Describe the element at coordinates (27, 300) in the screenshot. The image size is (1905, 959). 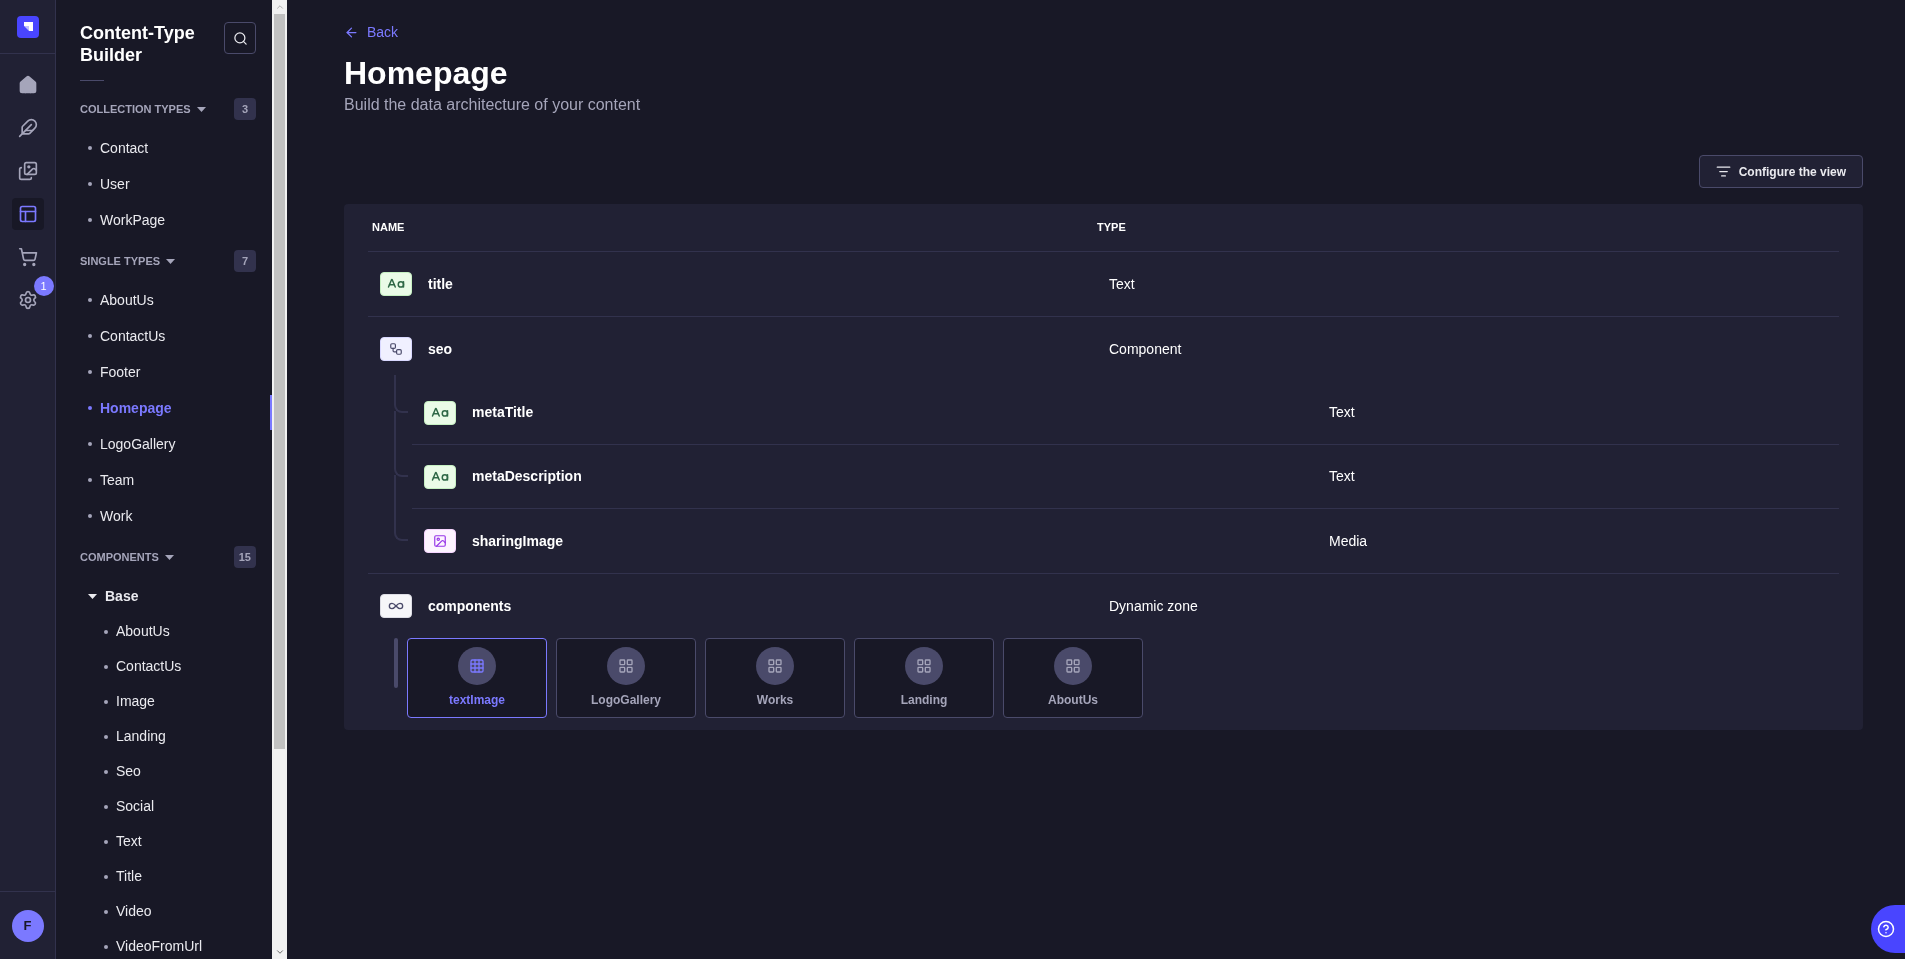
I see `settings-icon` at that location.